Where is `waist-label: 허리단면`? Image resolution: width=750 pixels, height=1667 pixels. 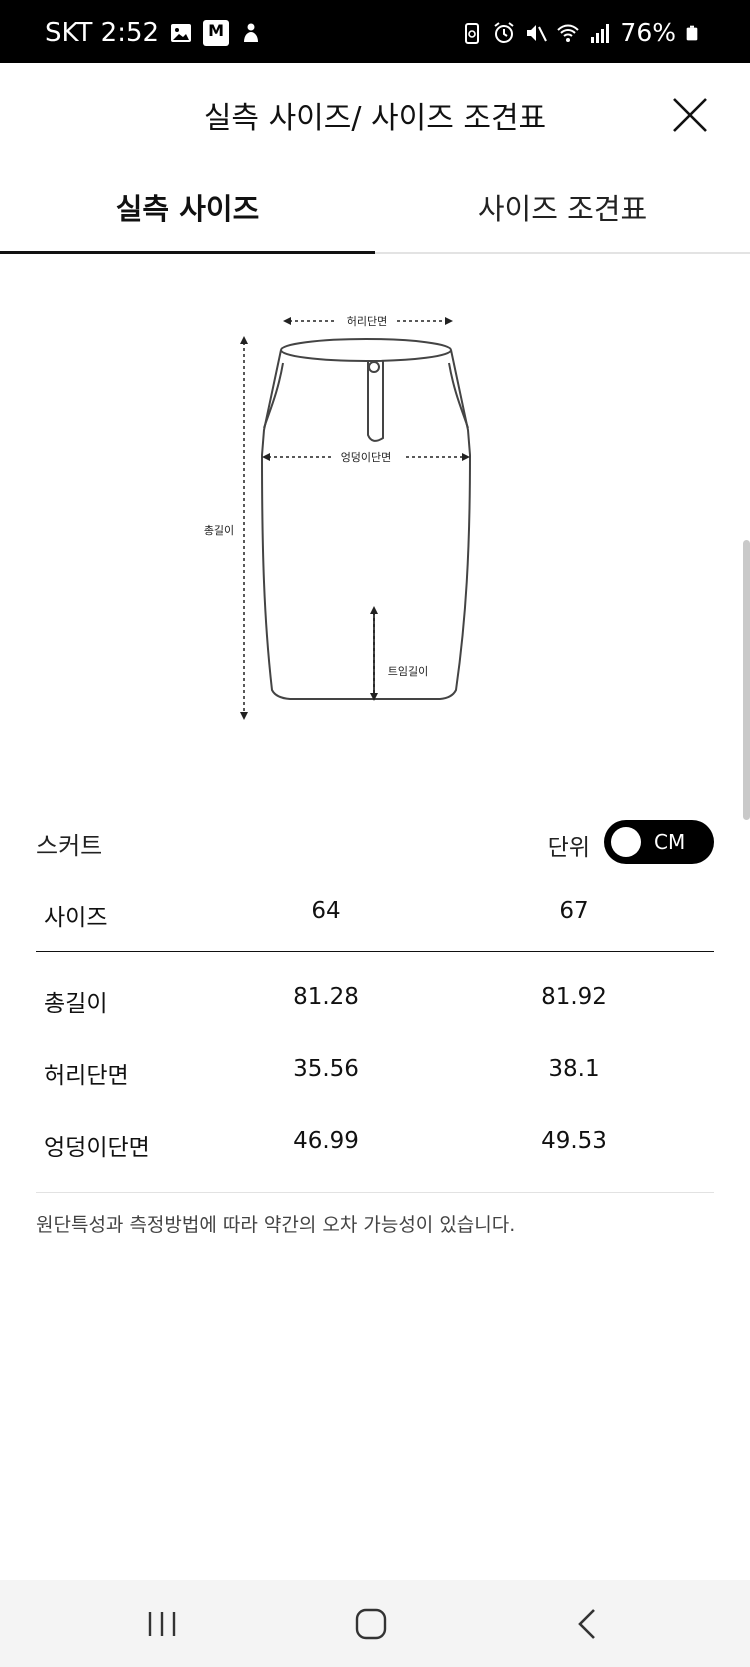 waist-label: 허리단면 is located at coordinates (367, 321).